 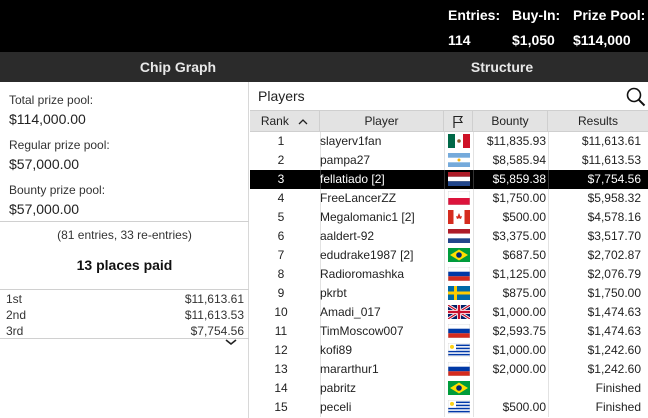 What do you see at coordinates (382, 121) in the screenshot?
I see `player-column-header: Player` at bounding box center [382, 121].